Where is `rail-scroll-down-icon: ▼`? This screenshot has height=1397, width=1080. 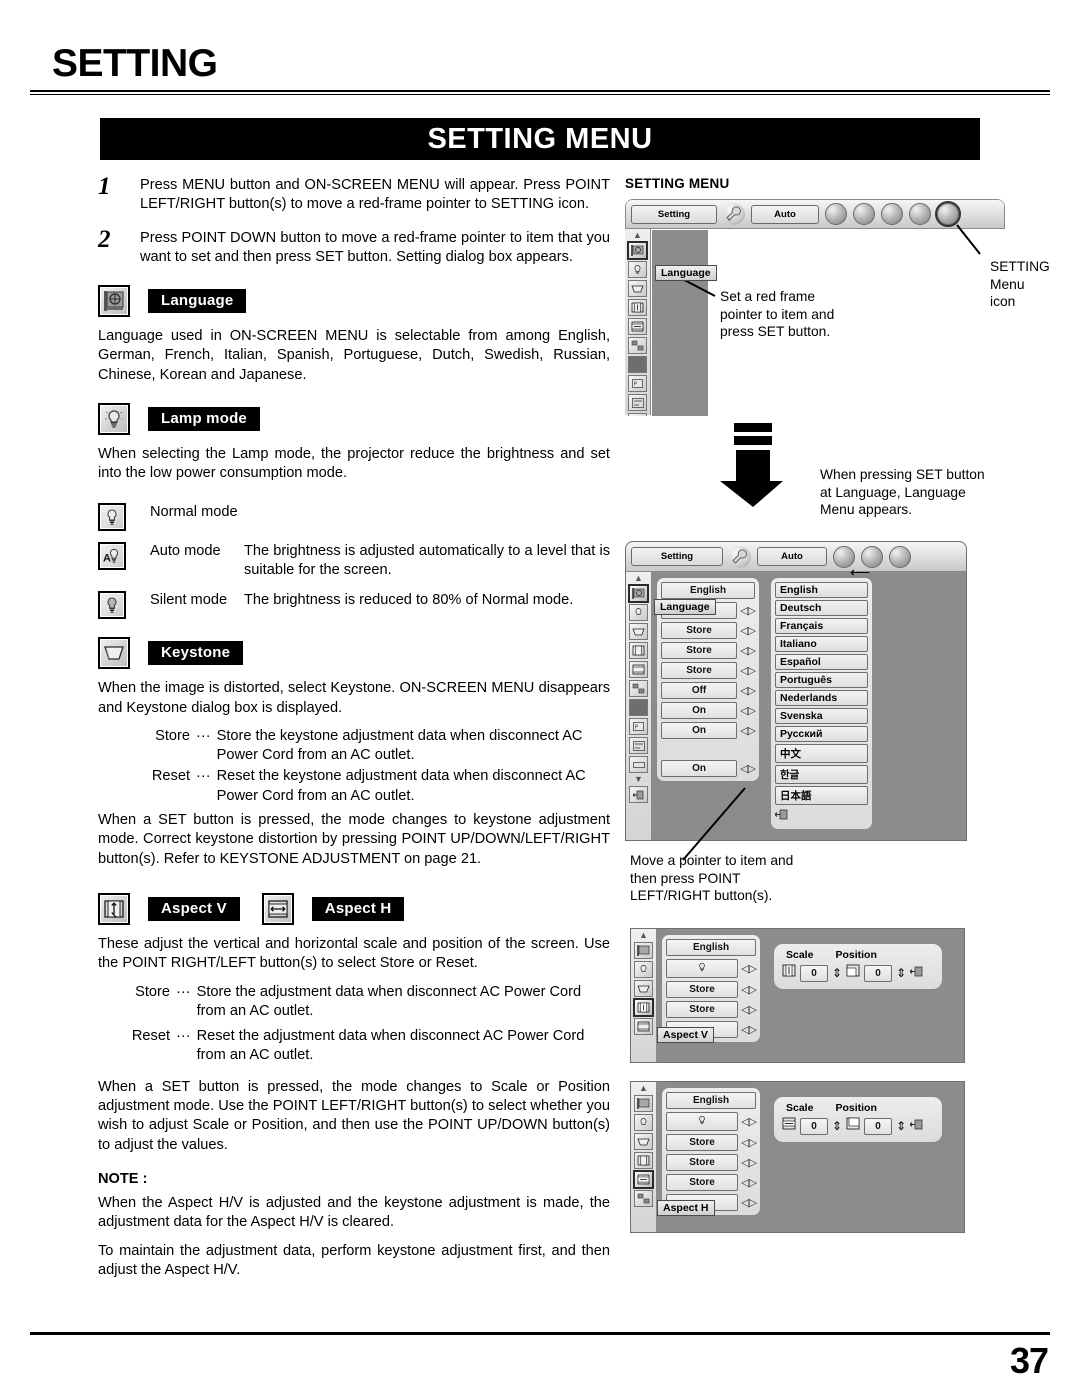 rail-scroll-down-icon: ▼ is located at coordinates (638, 779).